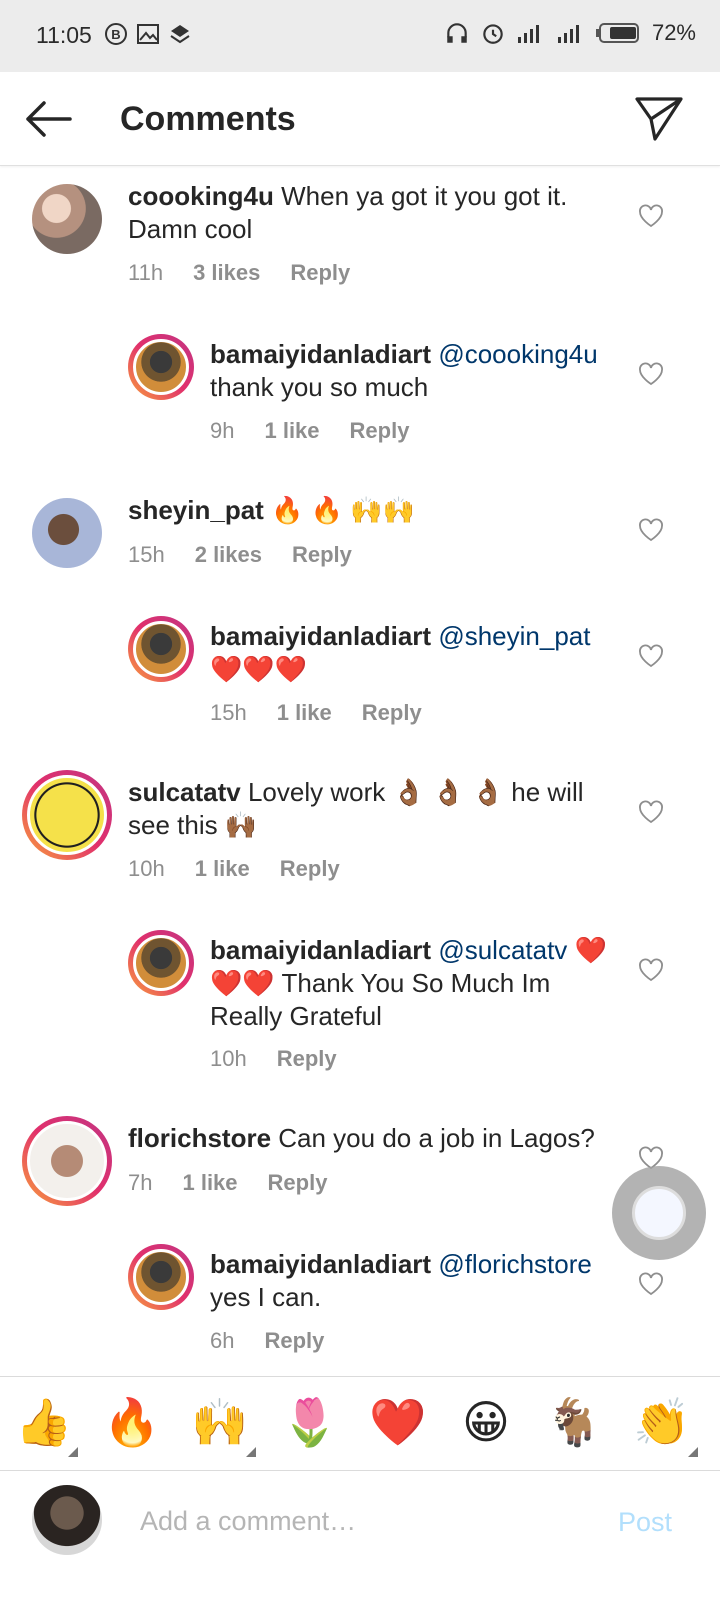 This screenshot has height=1600, width=720. I want to click on b-badge-icon: B, so click(116, 34).